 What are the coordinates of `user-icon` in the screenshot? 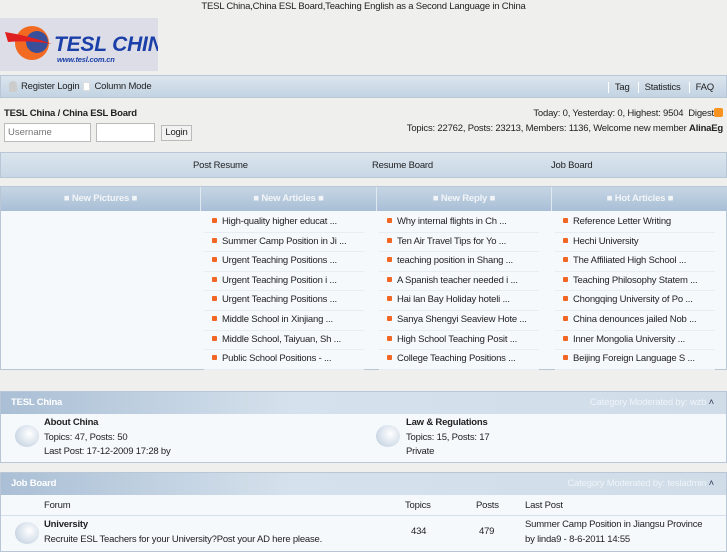 It's located at (13, 86).